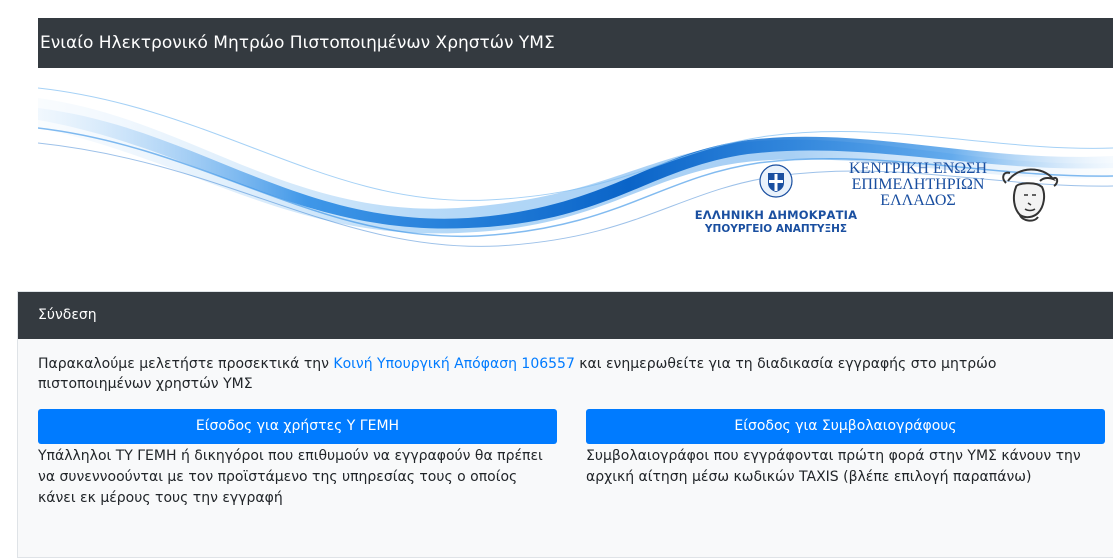 This screenshot has height=558, width=1113. I want to click on chamber-logo: ΚΕΝΤΡΙΚΗ ΕΝΩΣΗ ΕΠΙΜΕΛΗΤΗΡΙΩΝ ΕΛΛΑΔΟΣ, so click(953, 196).